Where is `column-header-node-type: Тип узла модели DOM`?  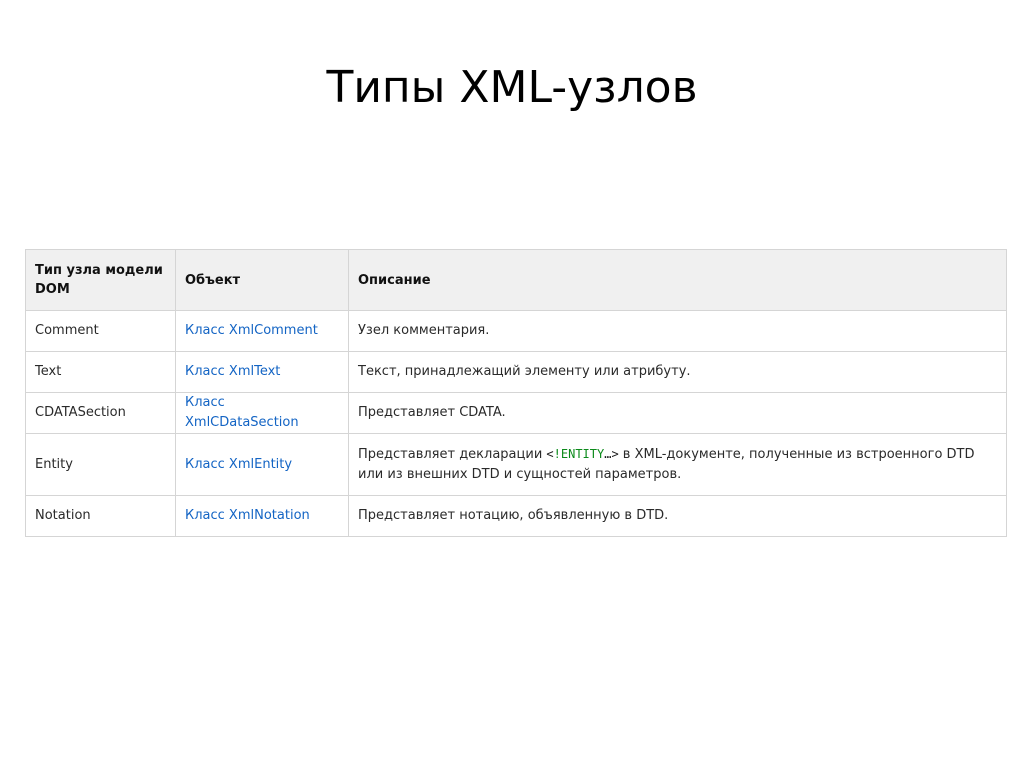 column-header-node-type: Тип узла модели DOM is located at coordinates (100, 280).